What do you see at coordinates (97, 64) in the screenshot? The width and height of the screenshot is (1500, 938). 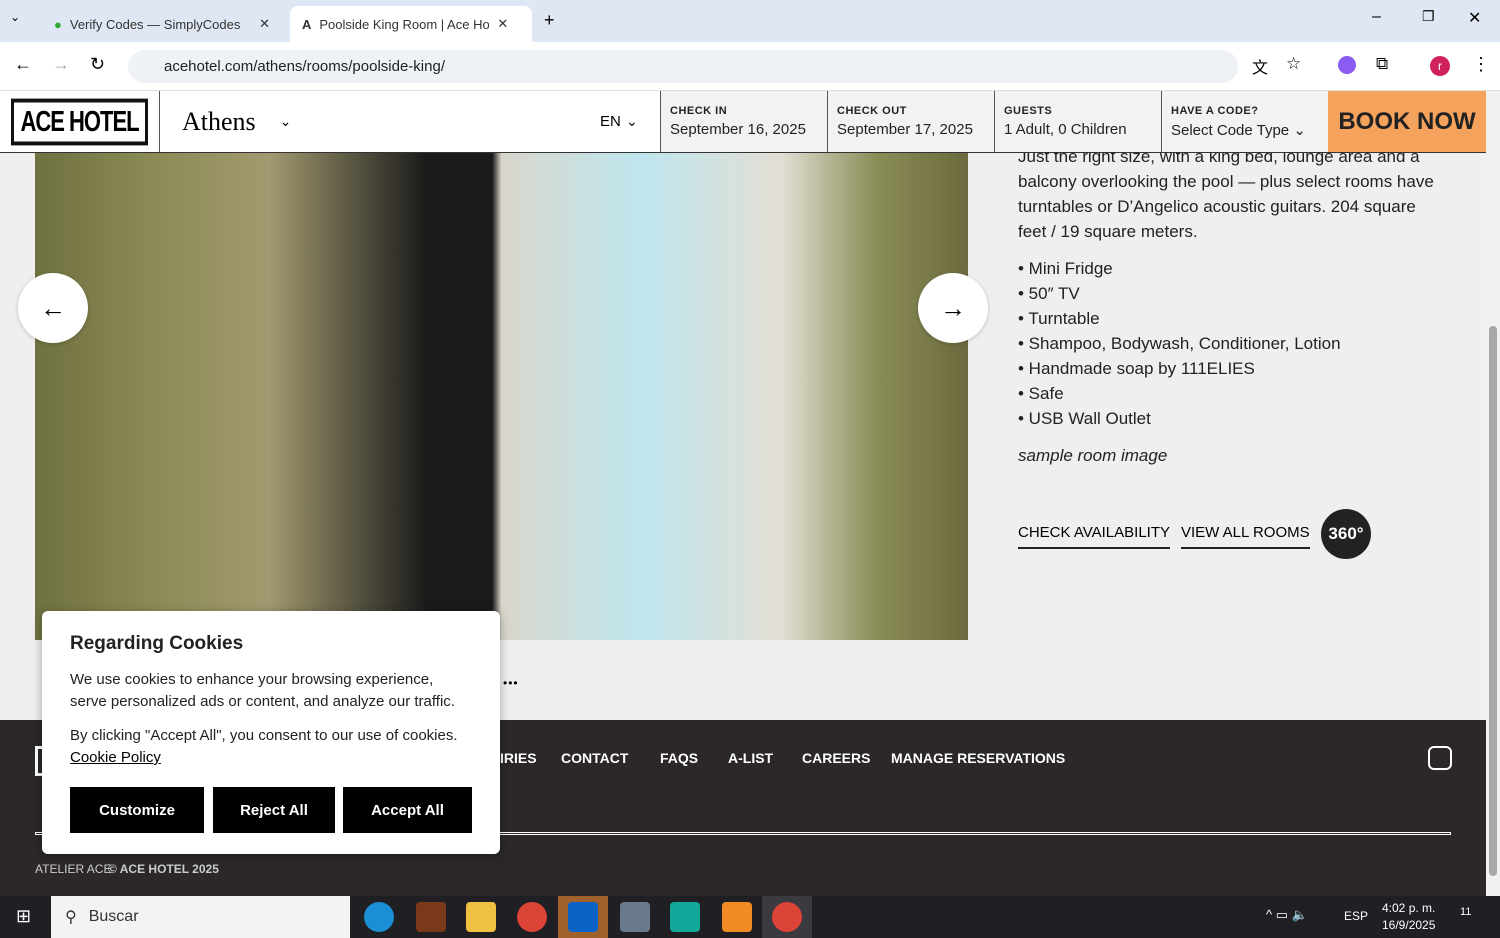 I see `reload-icon: ↻` at bounding box center [97, 64].